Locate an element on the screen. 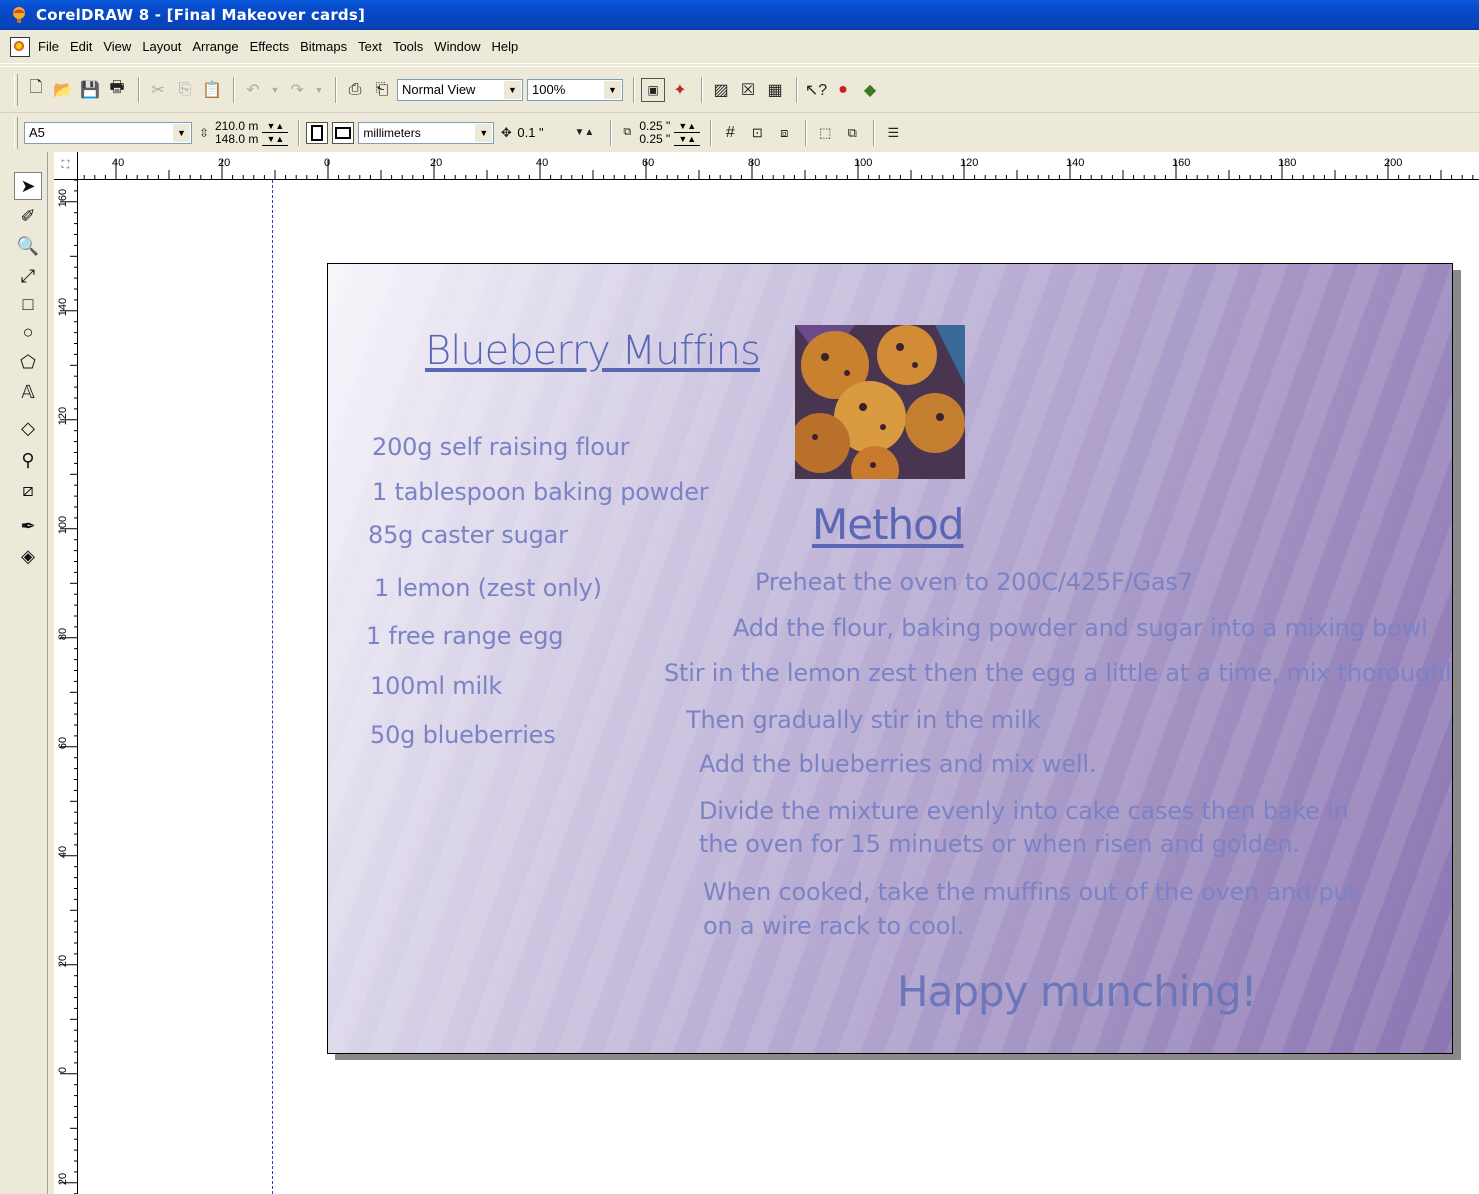  method-step: on a wire rack to cool. is located at coordinates (833, 926).